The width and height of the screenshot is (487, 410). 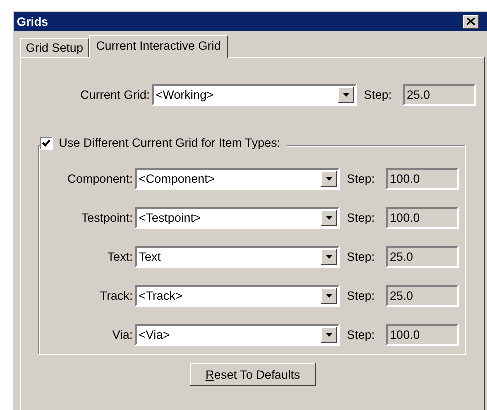 I want to click on field-label: Via:, so click(x=123, y=335).